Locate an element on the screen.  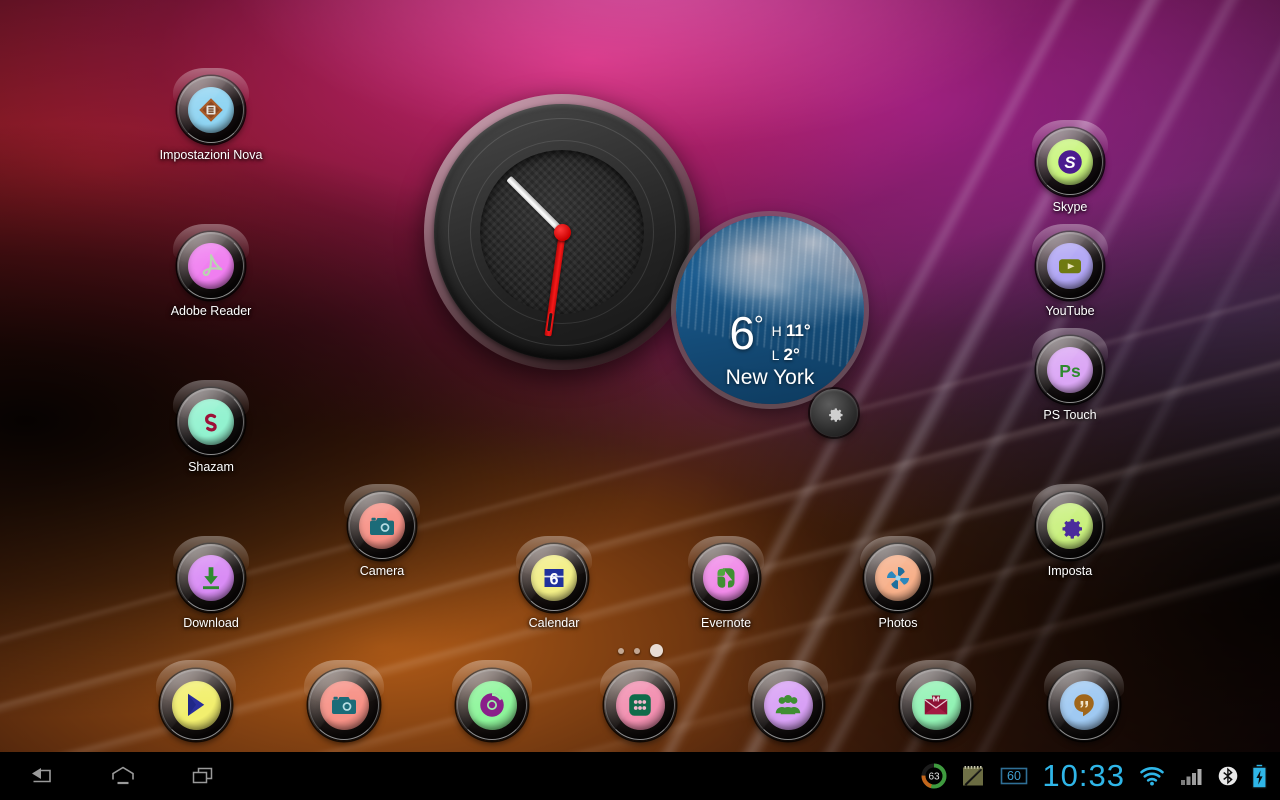
fps-badge: 60 is located at coordinates (1014, 776).